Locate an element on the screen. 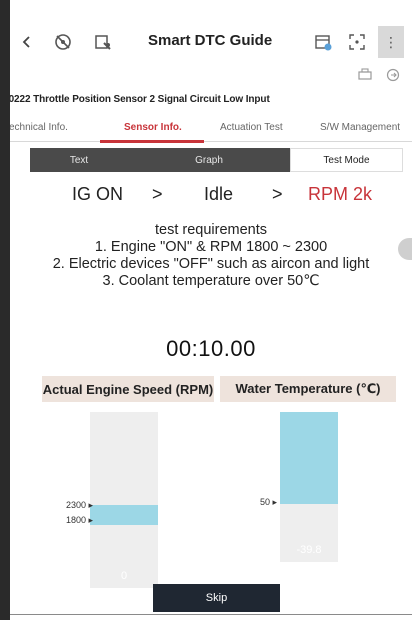 This screenshot has width=412, height=620. segment-text: Text is located at coordinates (79, 160).